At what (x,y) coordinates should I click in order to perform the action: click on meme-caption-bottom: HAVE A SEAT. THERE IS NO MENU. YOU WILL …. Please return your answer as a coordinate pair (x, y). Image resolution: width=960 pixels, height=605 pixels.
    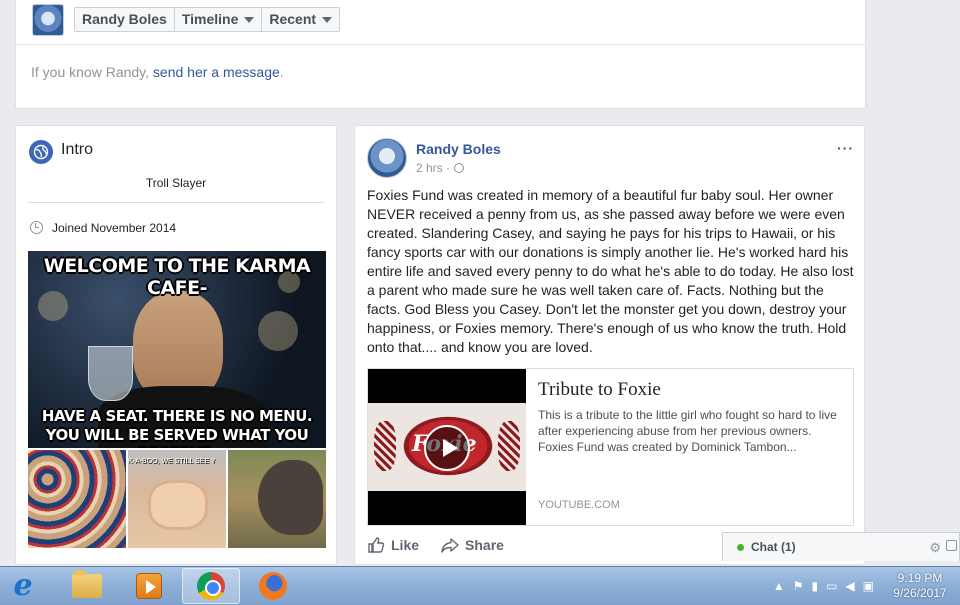
    Looking at the image, I should click on (177, 427).